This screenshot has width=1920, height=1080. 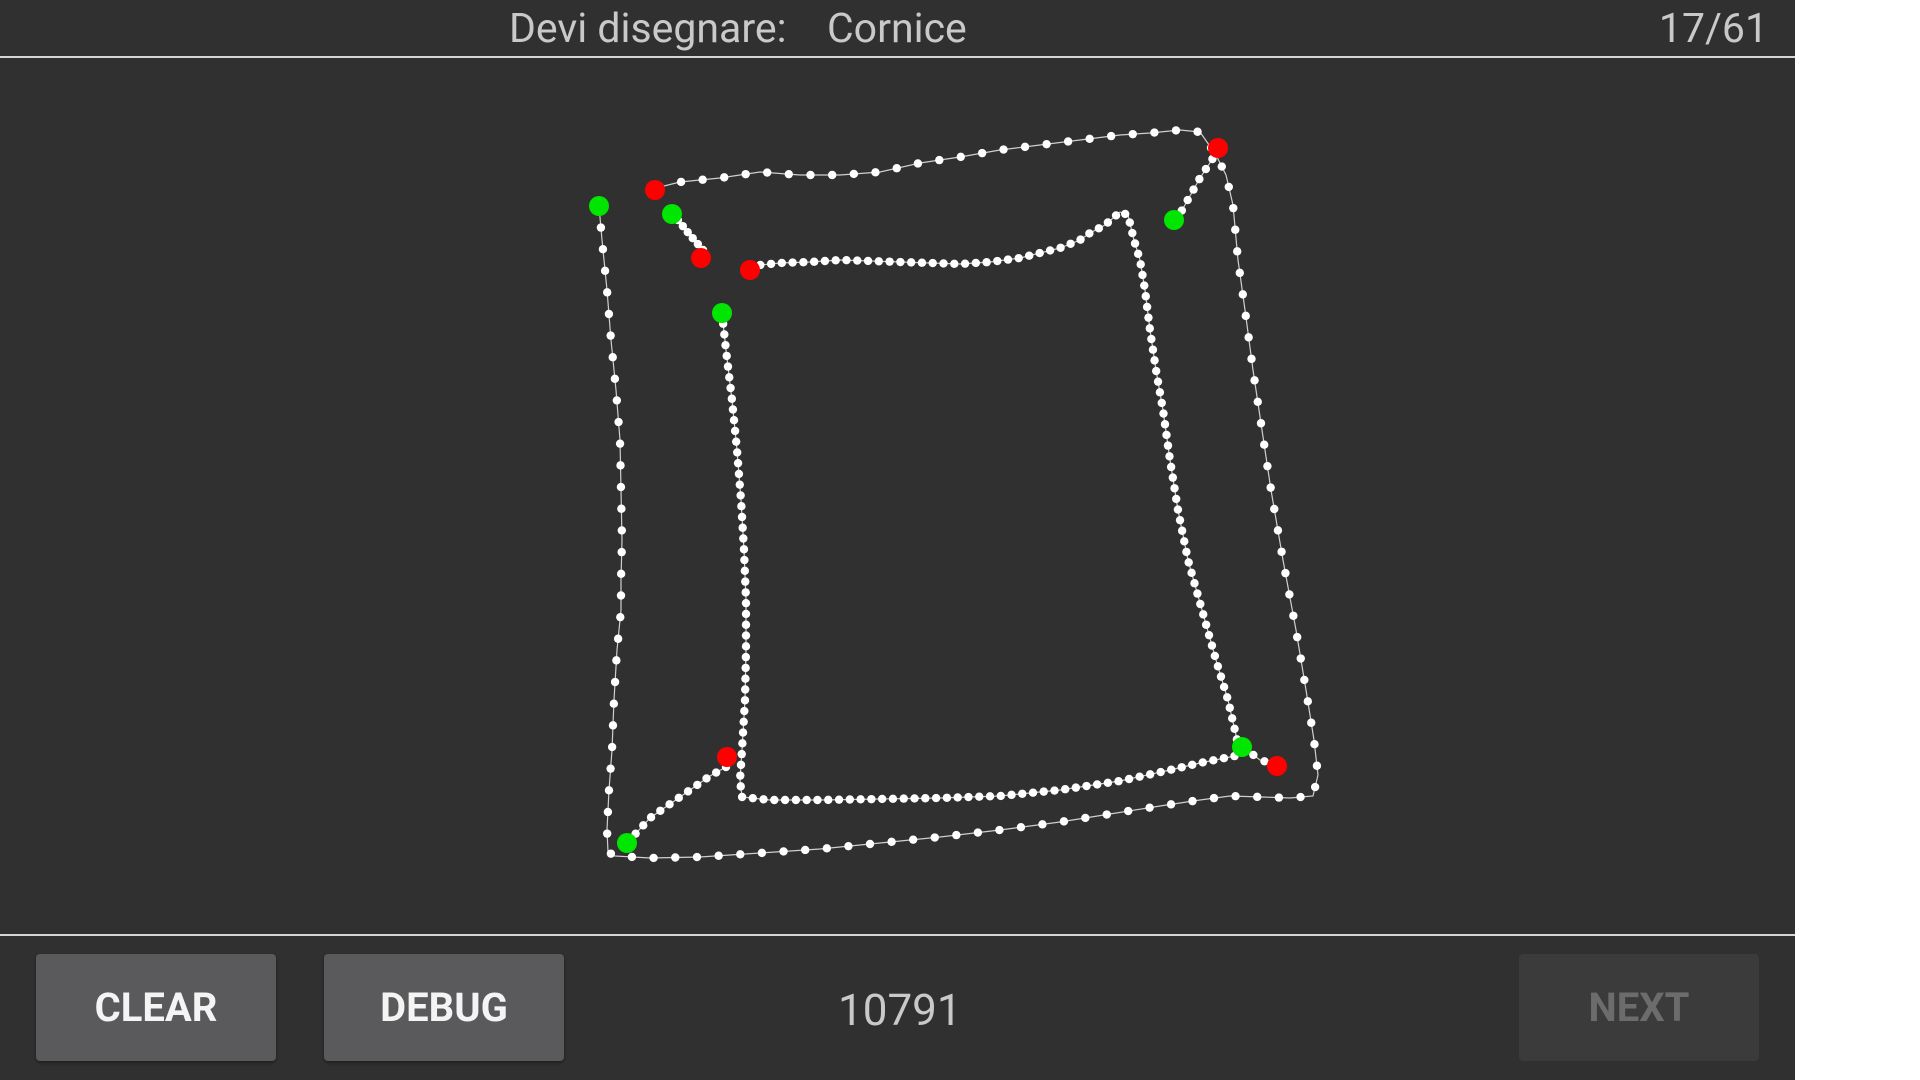 I want to click on stroke-line, so click(x=677, y=804).